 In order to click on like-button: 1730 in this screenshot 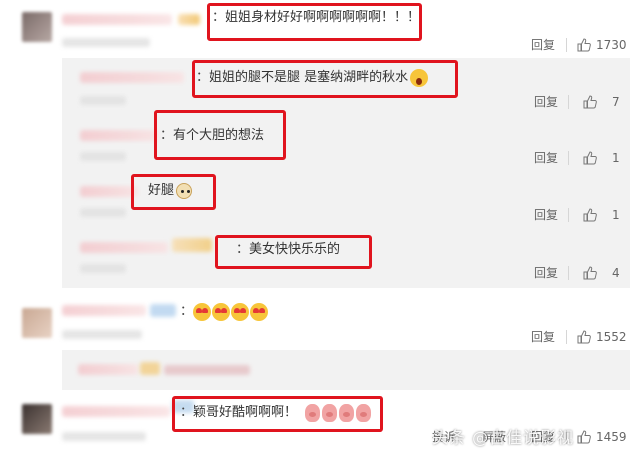, I will do `click(602, 45)`.